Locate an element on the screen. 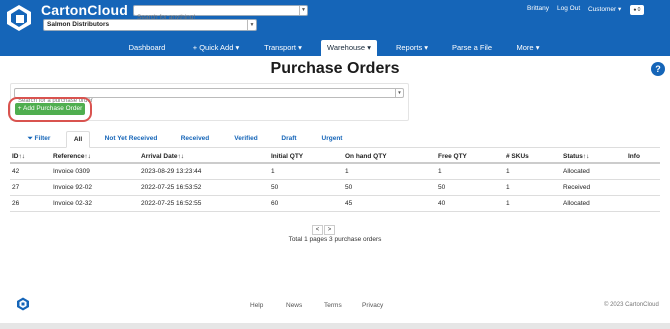 Image resolution: width=670 pixels, height=329 pixels. tab-all: All is located at coordinates (78, 139).